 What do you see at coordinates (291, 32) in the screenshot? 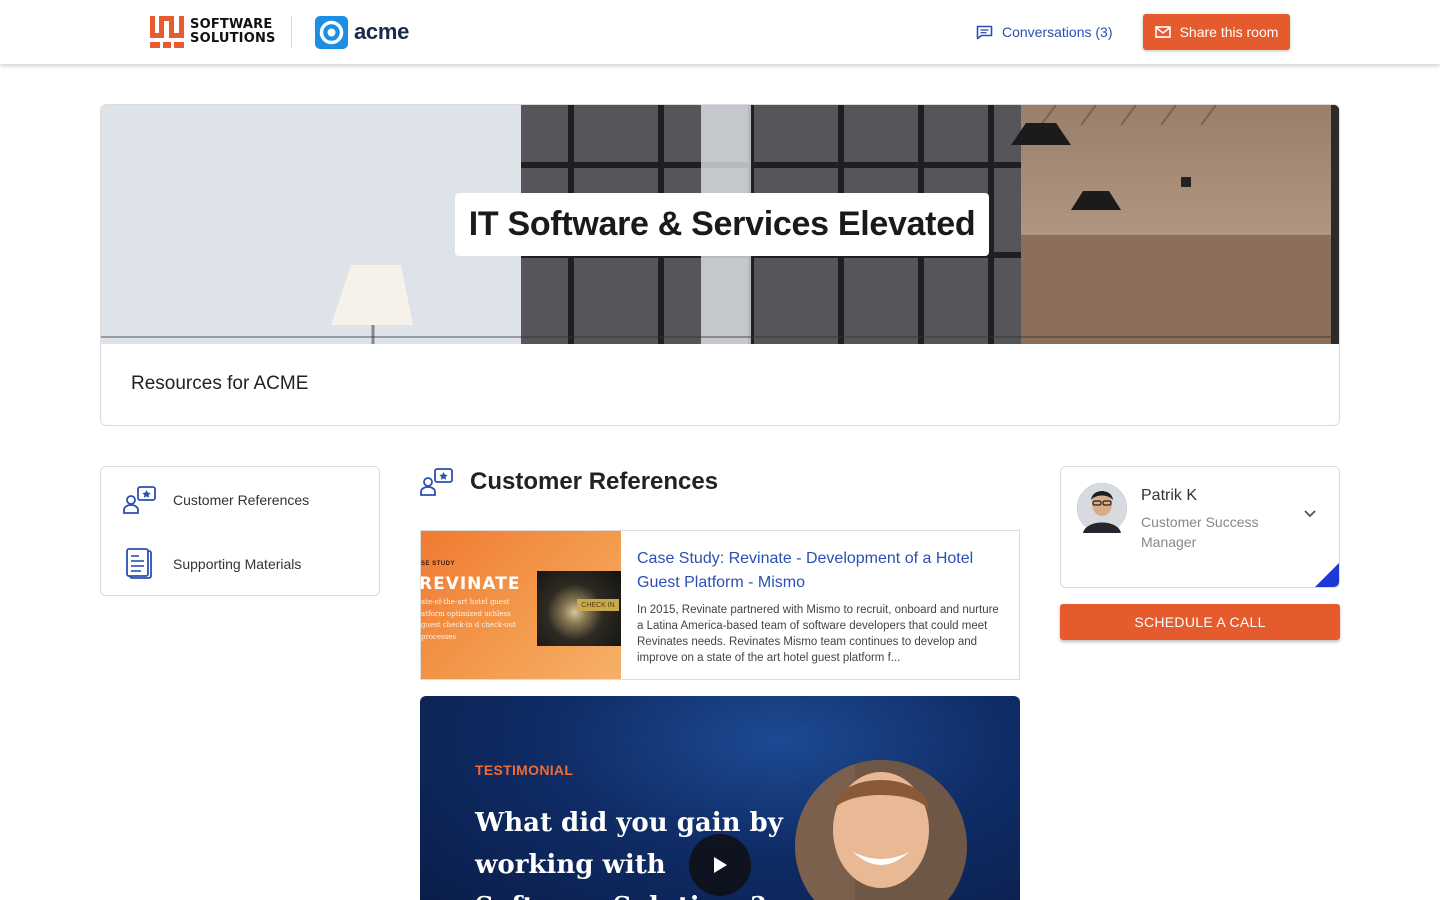
I see `logo-divider` at bounding box center [291, 32].